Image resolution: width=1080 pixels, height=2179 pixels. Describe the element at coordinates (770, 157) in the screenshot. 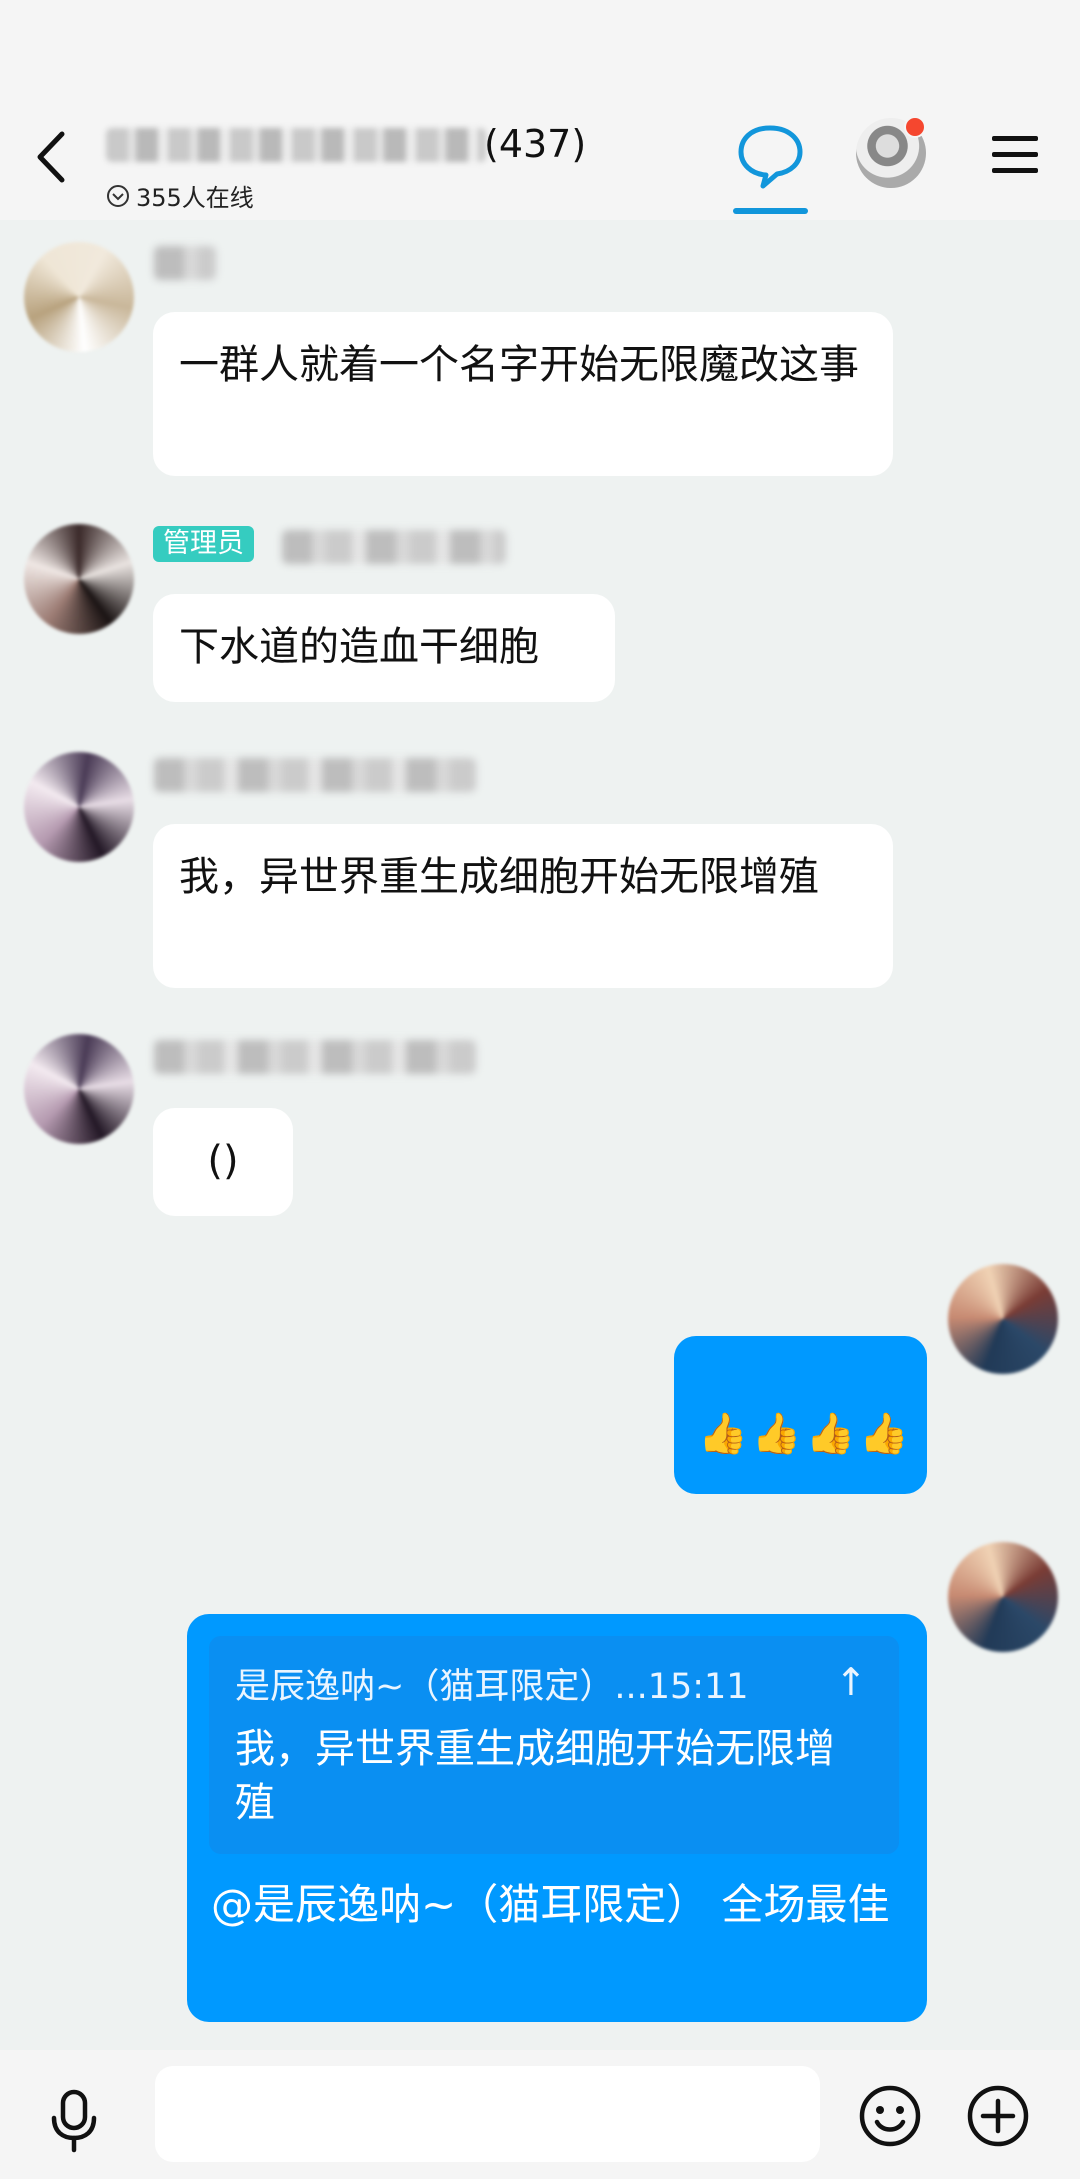

I see `chat-bubble-icon` at that location.